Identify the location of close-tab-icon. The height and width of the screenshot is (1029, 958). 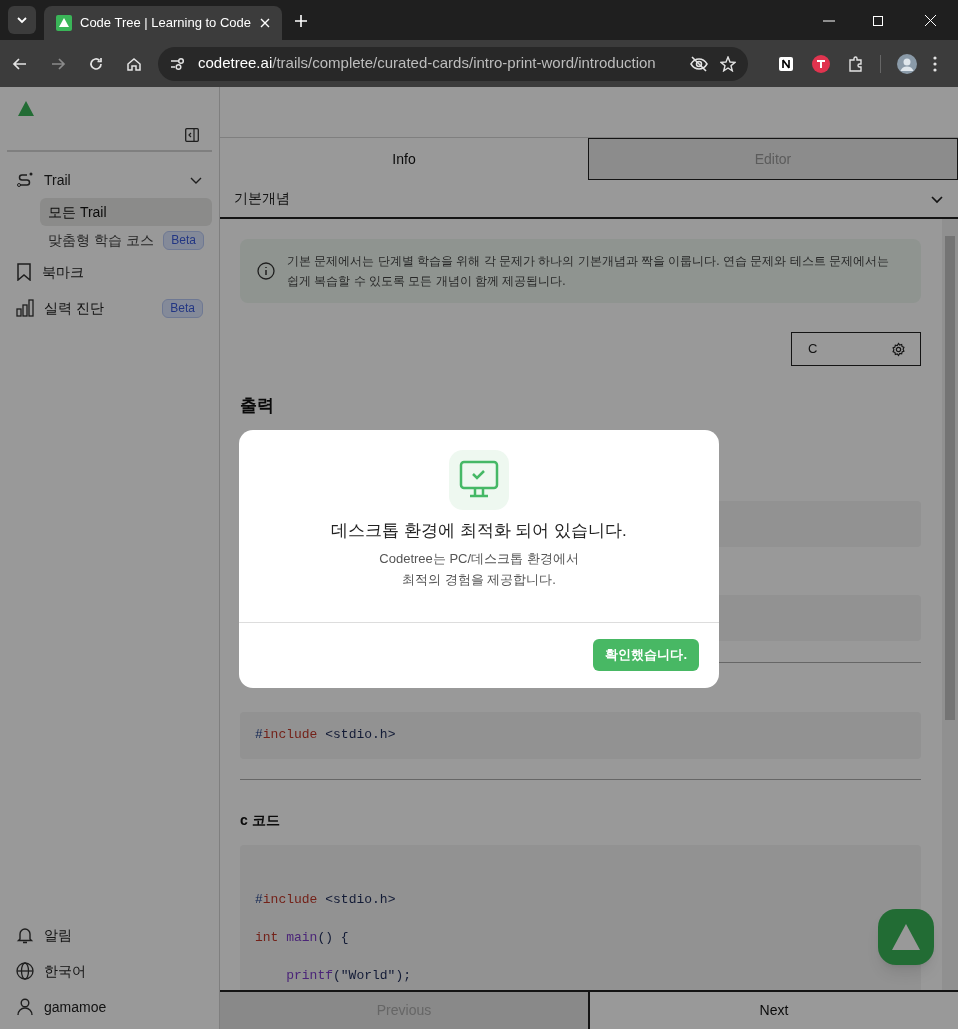
(265, 23).